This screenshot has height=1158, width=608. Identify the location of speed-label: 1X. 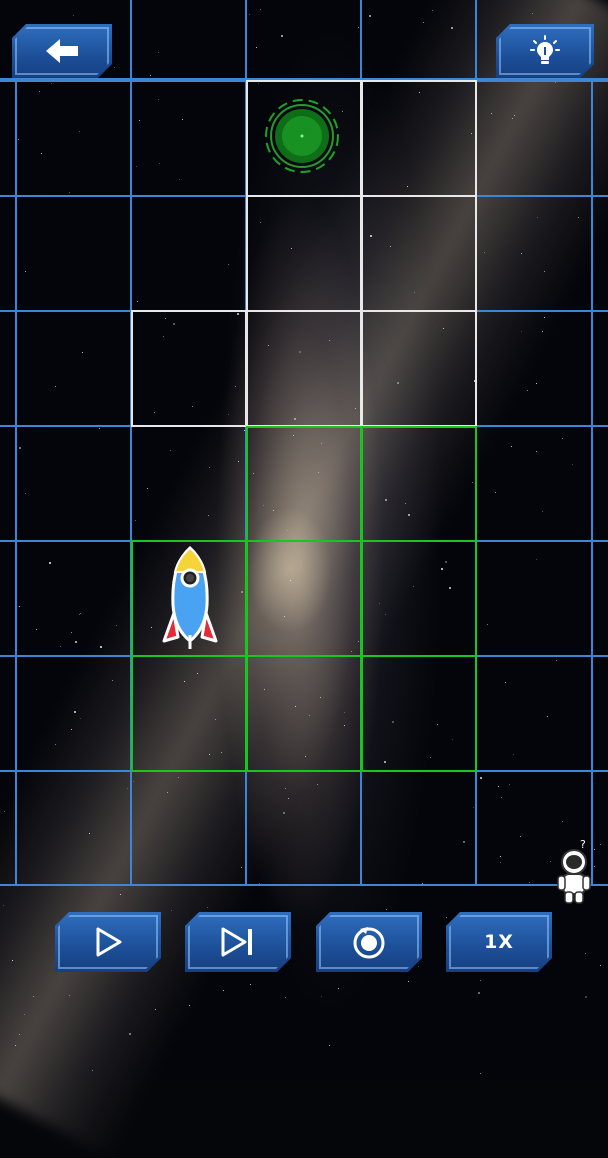
(499, 942).